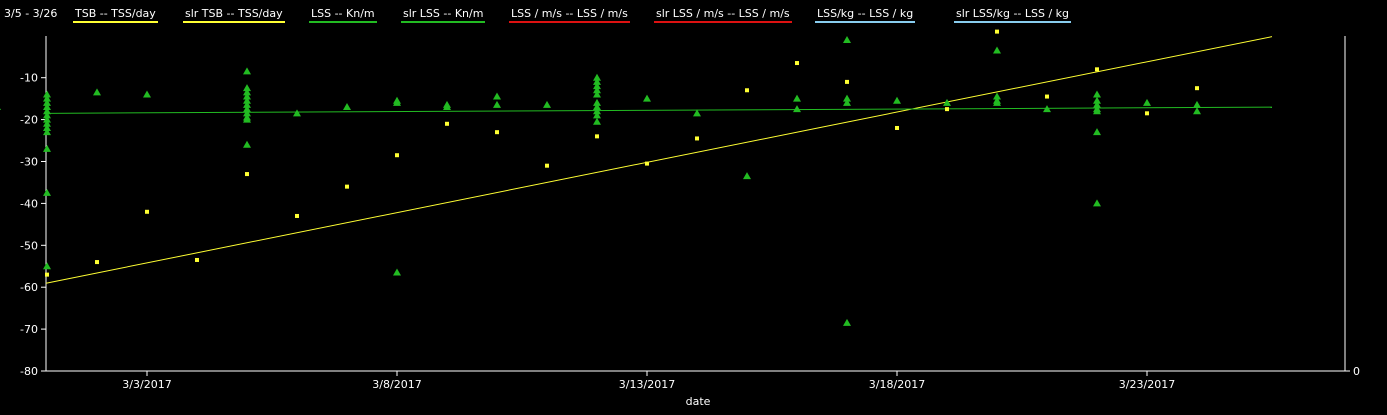 The image size is (1387, 415). Describe the element at coordinates (29, 120) in the screenshot. I see `y-tick-label: -20` at that location.